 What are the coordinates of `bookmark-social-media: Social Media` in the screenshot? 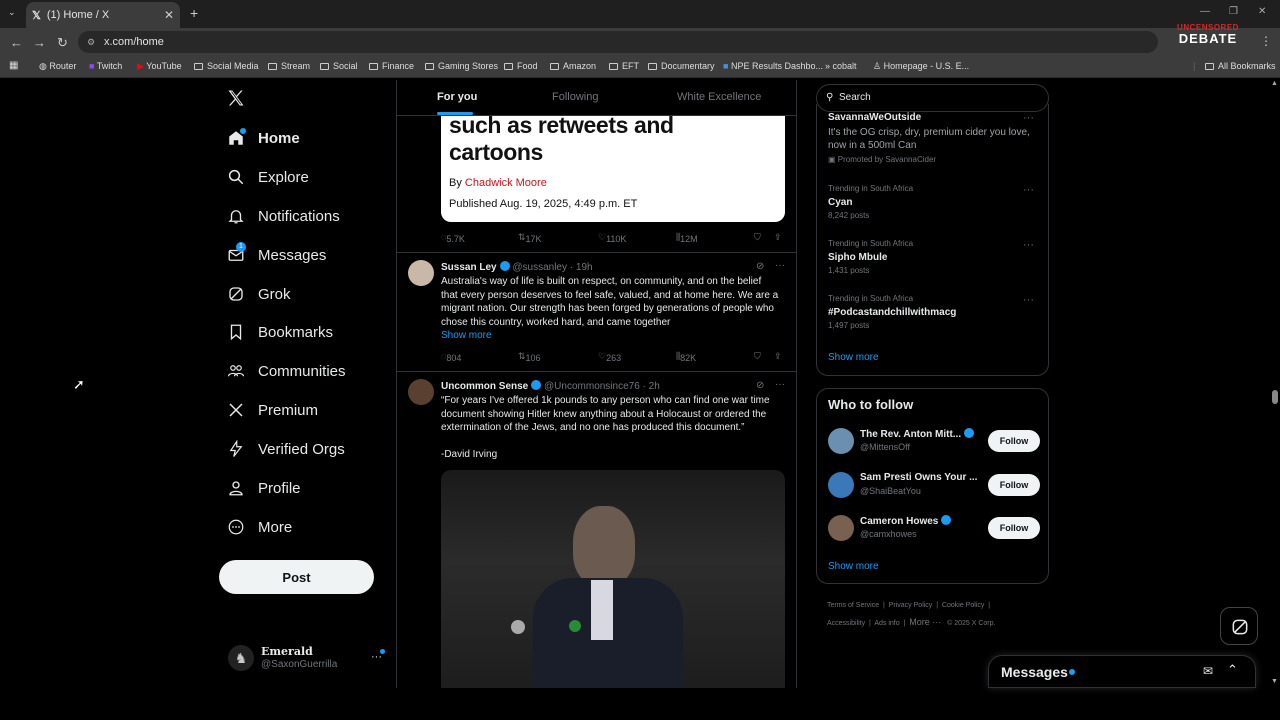 It's located at (226, 66).